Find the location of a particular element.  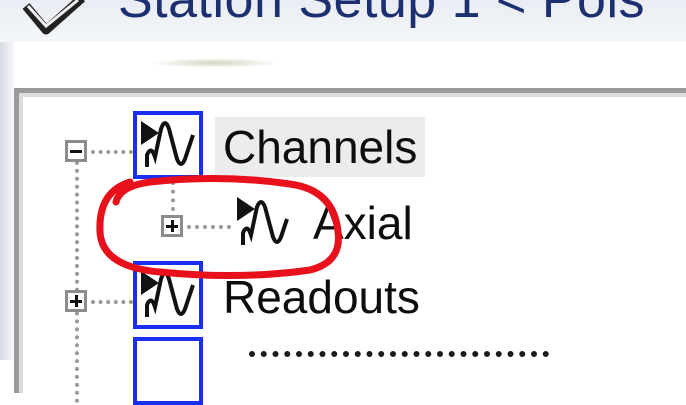

channels-node-icon is located at coordinates (168, 145).